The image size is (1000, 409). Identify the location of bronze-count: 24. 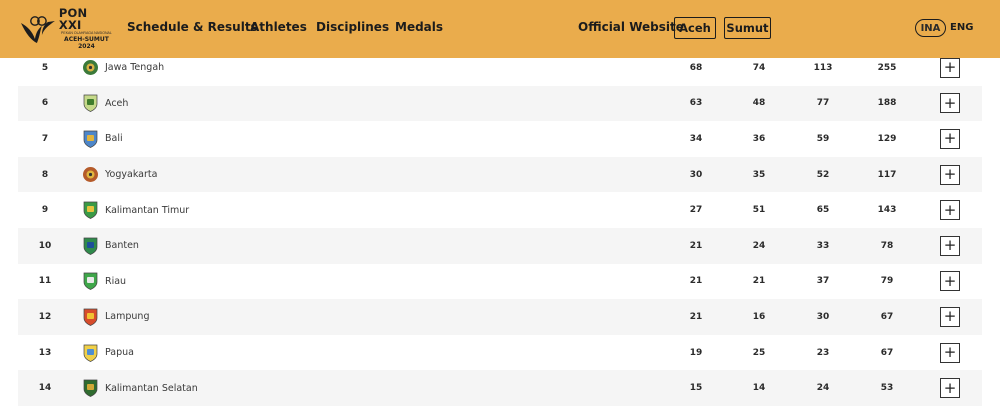
(823, 388).